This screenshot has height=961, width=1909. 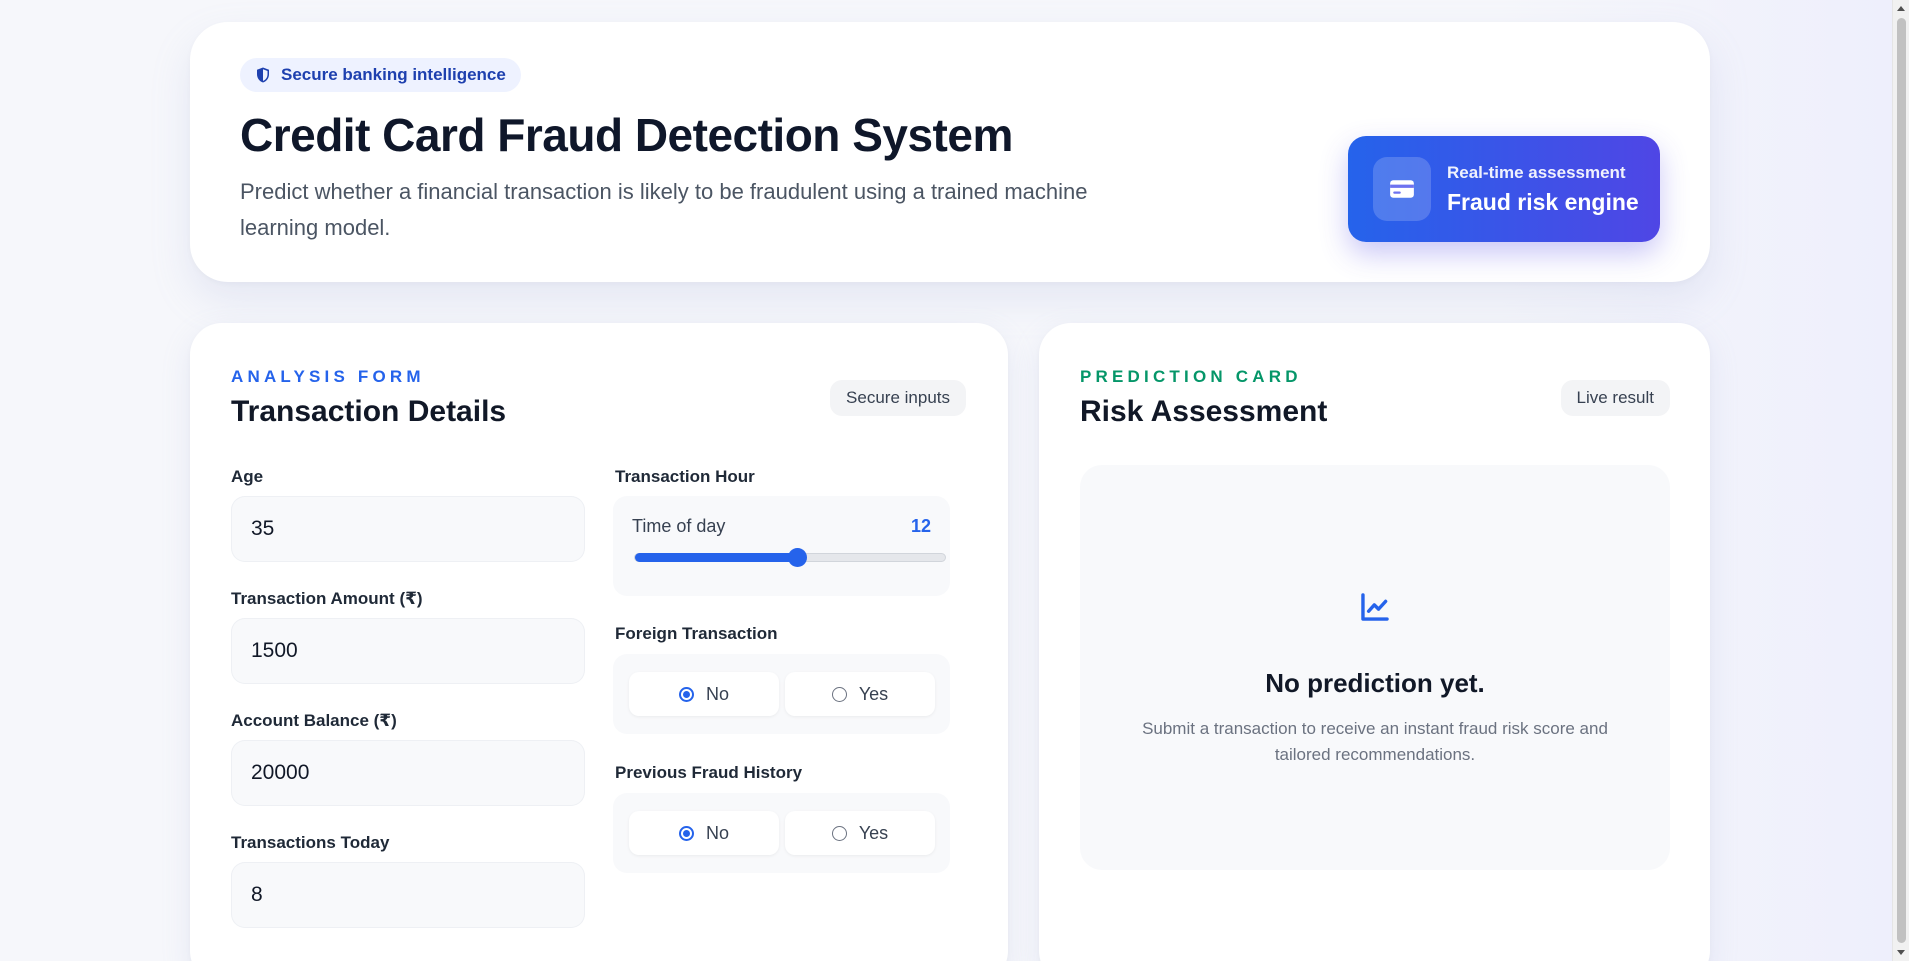 I want to click on security-badge: Secure banking intelligence, so click(x=380, y=75).